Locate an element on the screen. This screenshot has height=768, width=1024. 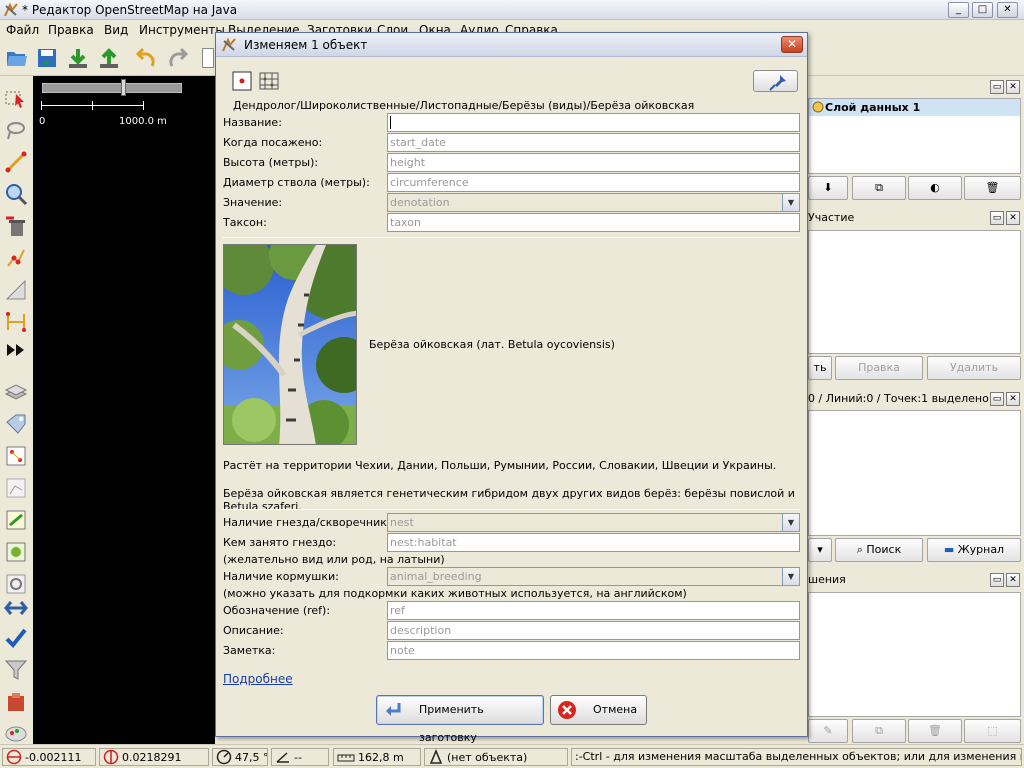
field-label-description: Описание: is located at coordinates (253, 630).